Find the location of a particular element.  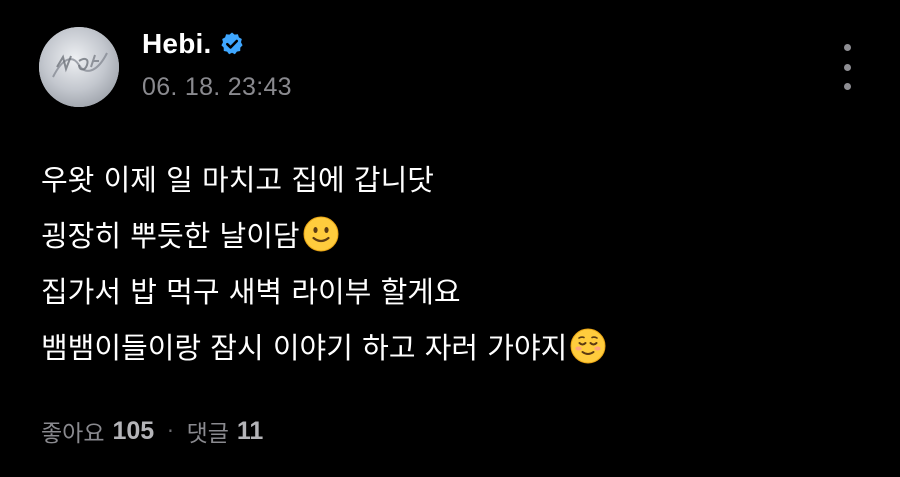

more-options-button is located at coordinates (847, 67).